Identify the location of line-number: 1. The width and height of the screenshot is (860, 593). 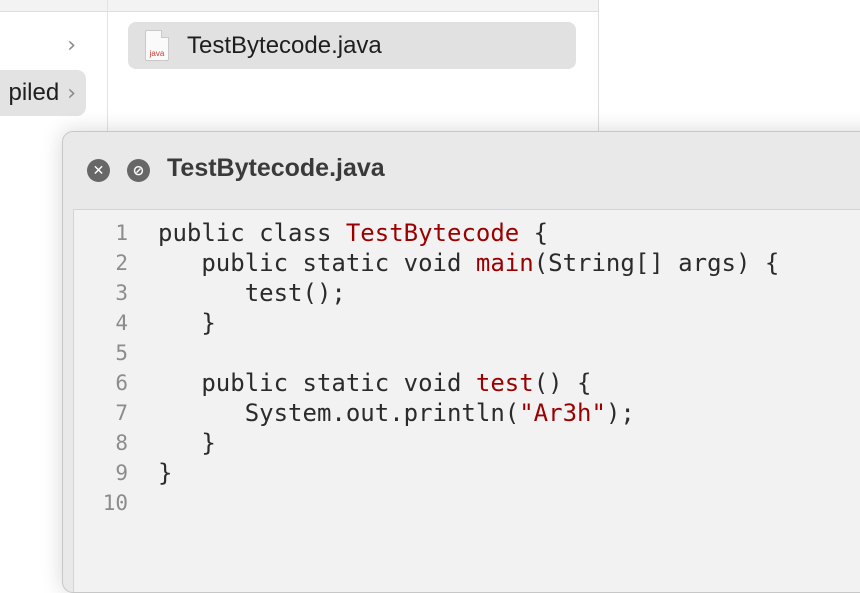
(121, 233).